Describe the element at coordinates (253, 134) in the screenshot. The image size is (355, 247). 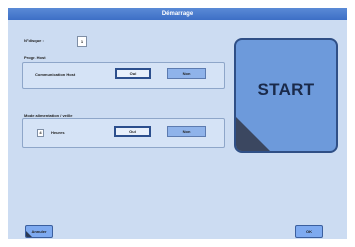
I see `start-button-corner-triangle` at that location.